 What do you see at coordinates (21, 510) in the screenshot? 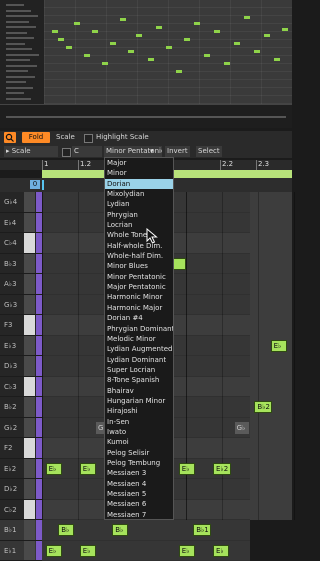
I see `piano-key-row: C♭2` at bounding box center [21, 510].